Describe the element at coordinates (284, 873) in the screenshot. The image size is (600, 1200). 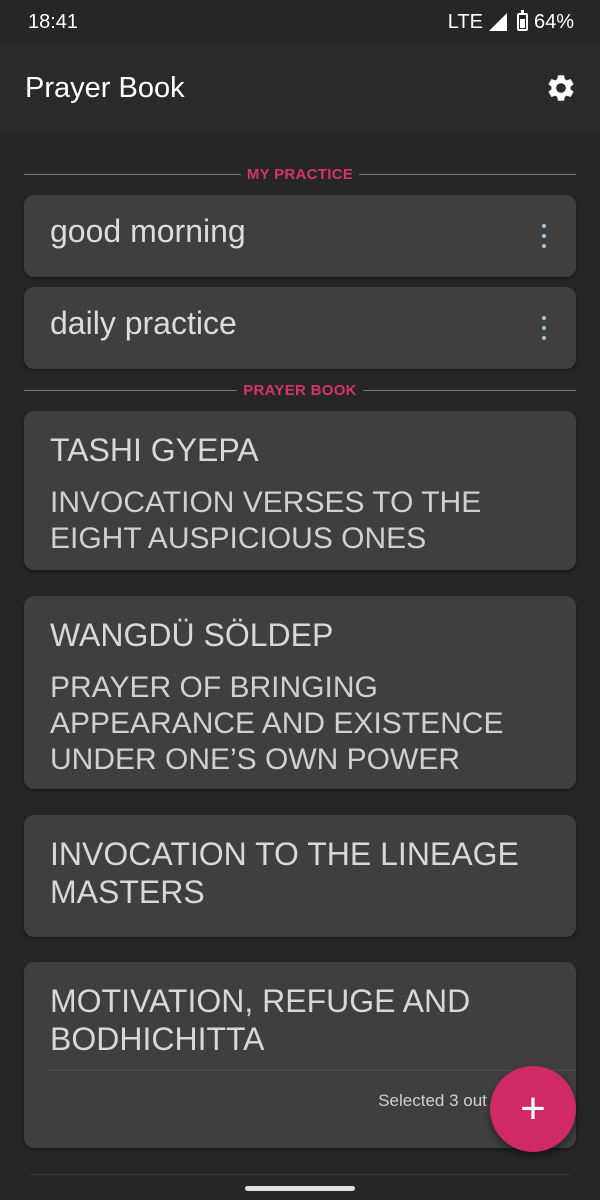
I see `prayer-item-title: INVOCATION TO THE LINEAGE MASTERS` at that location.